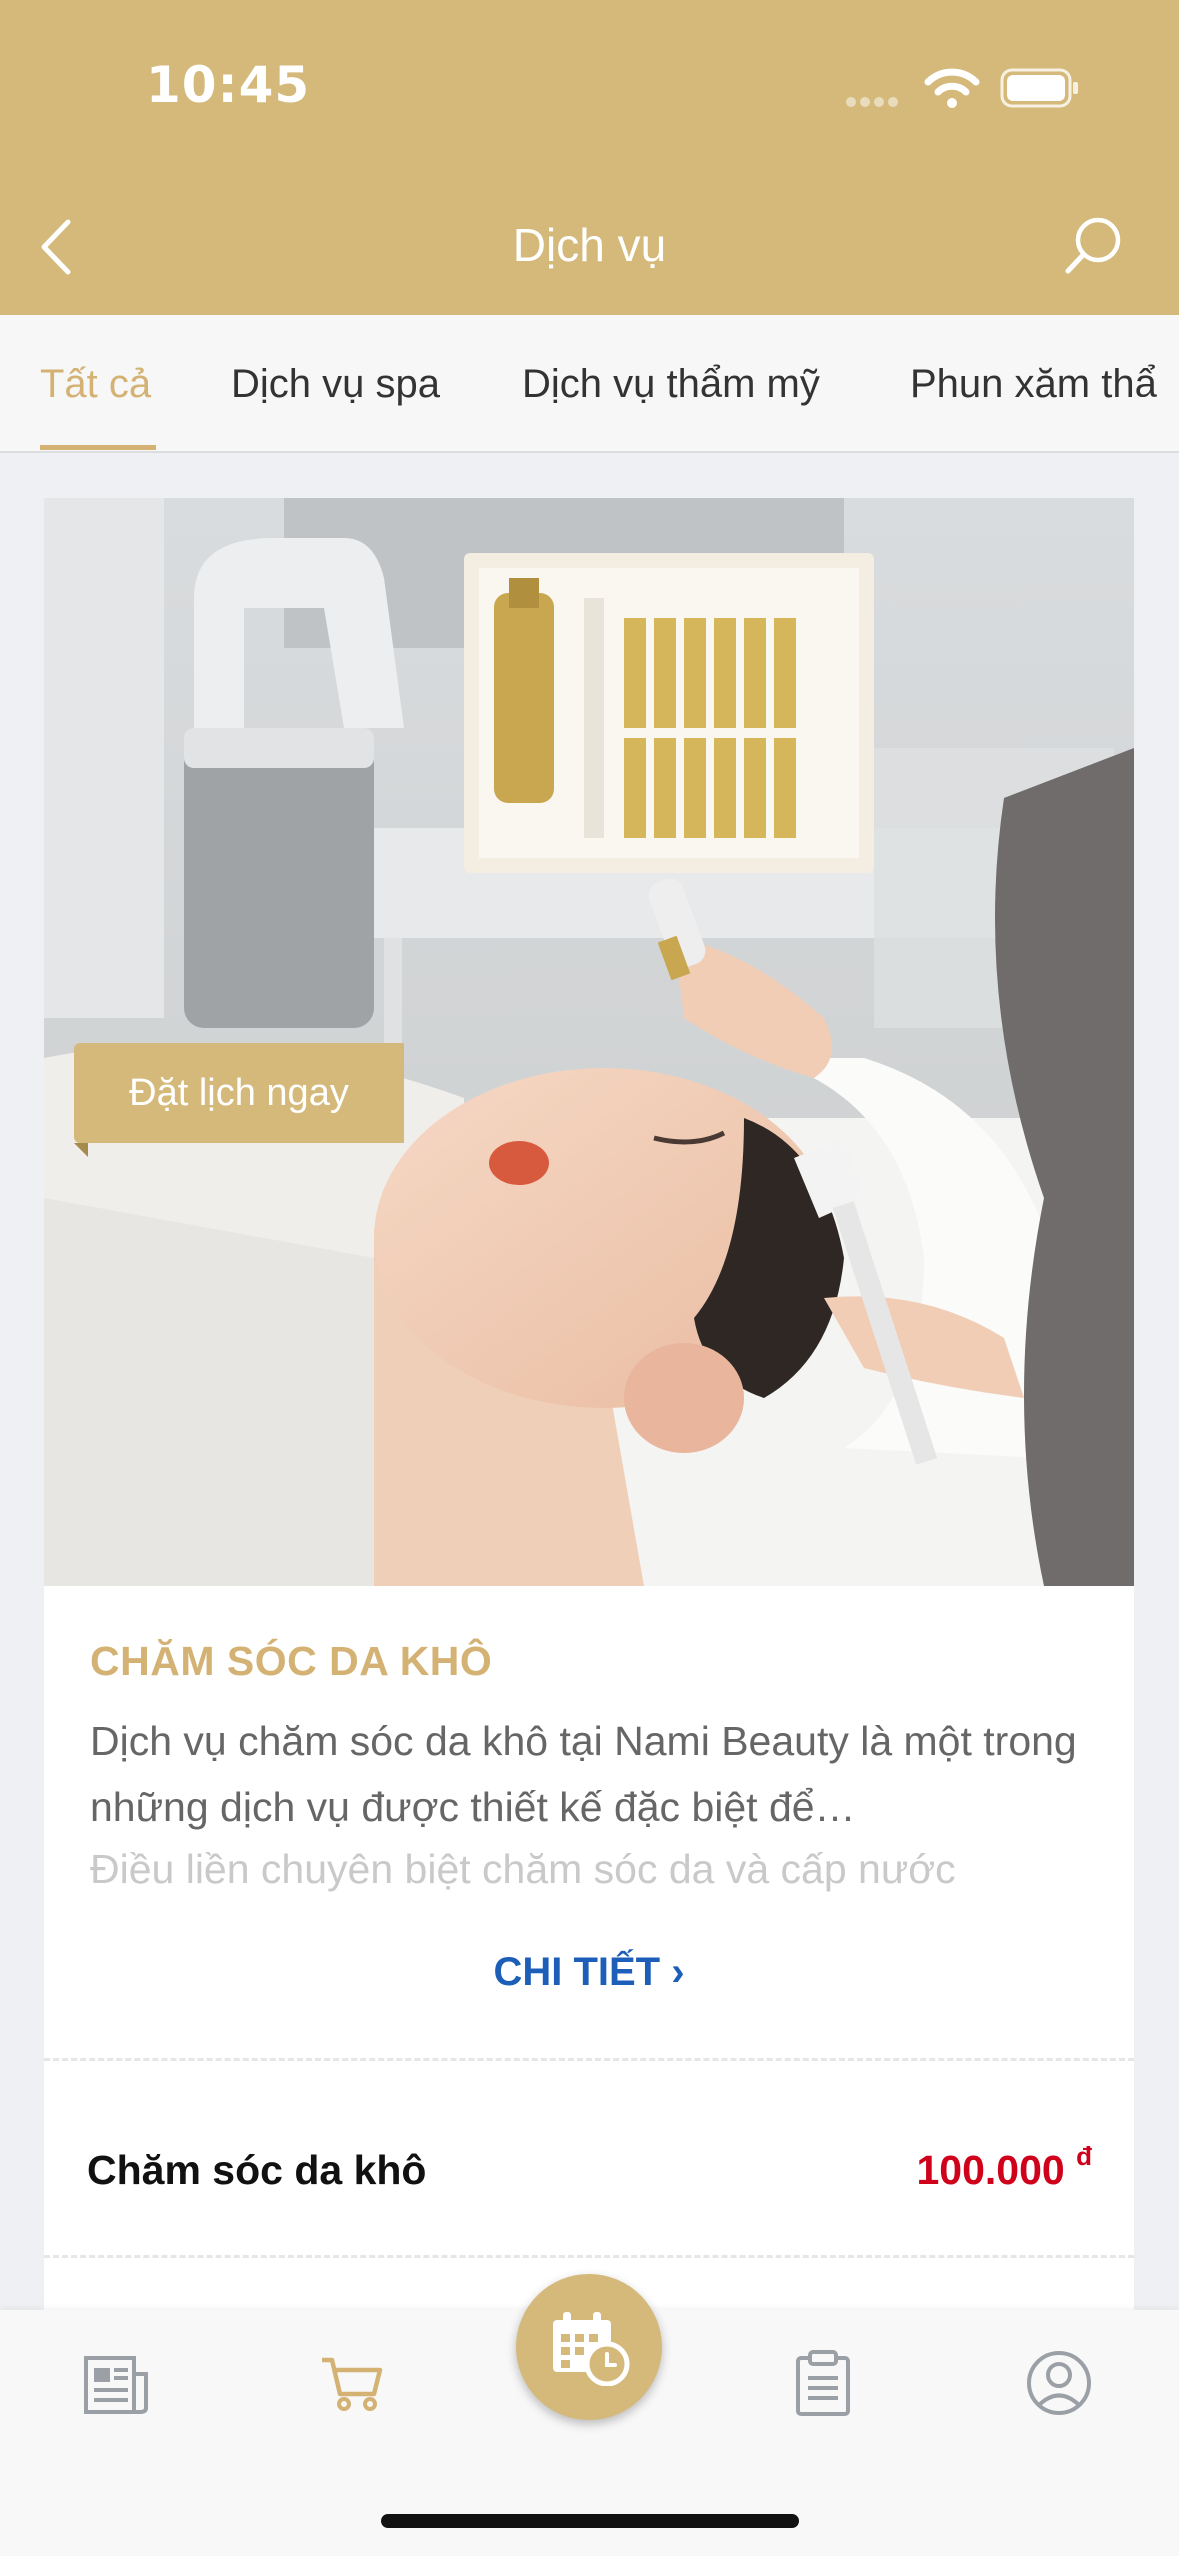 The width and height of the screenshot is (1179, 2556). Describe the element at coordinates (872, 102) in the screenshot. I see `signal-icon` at that location.